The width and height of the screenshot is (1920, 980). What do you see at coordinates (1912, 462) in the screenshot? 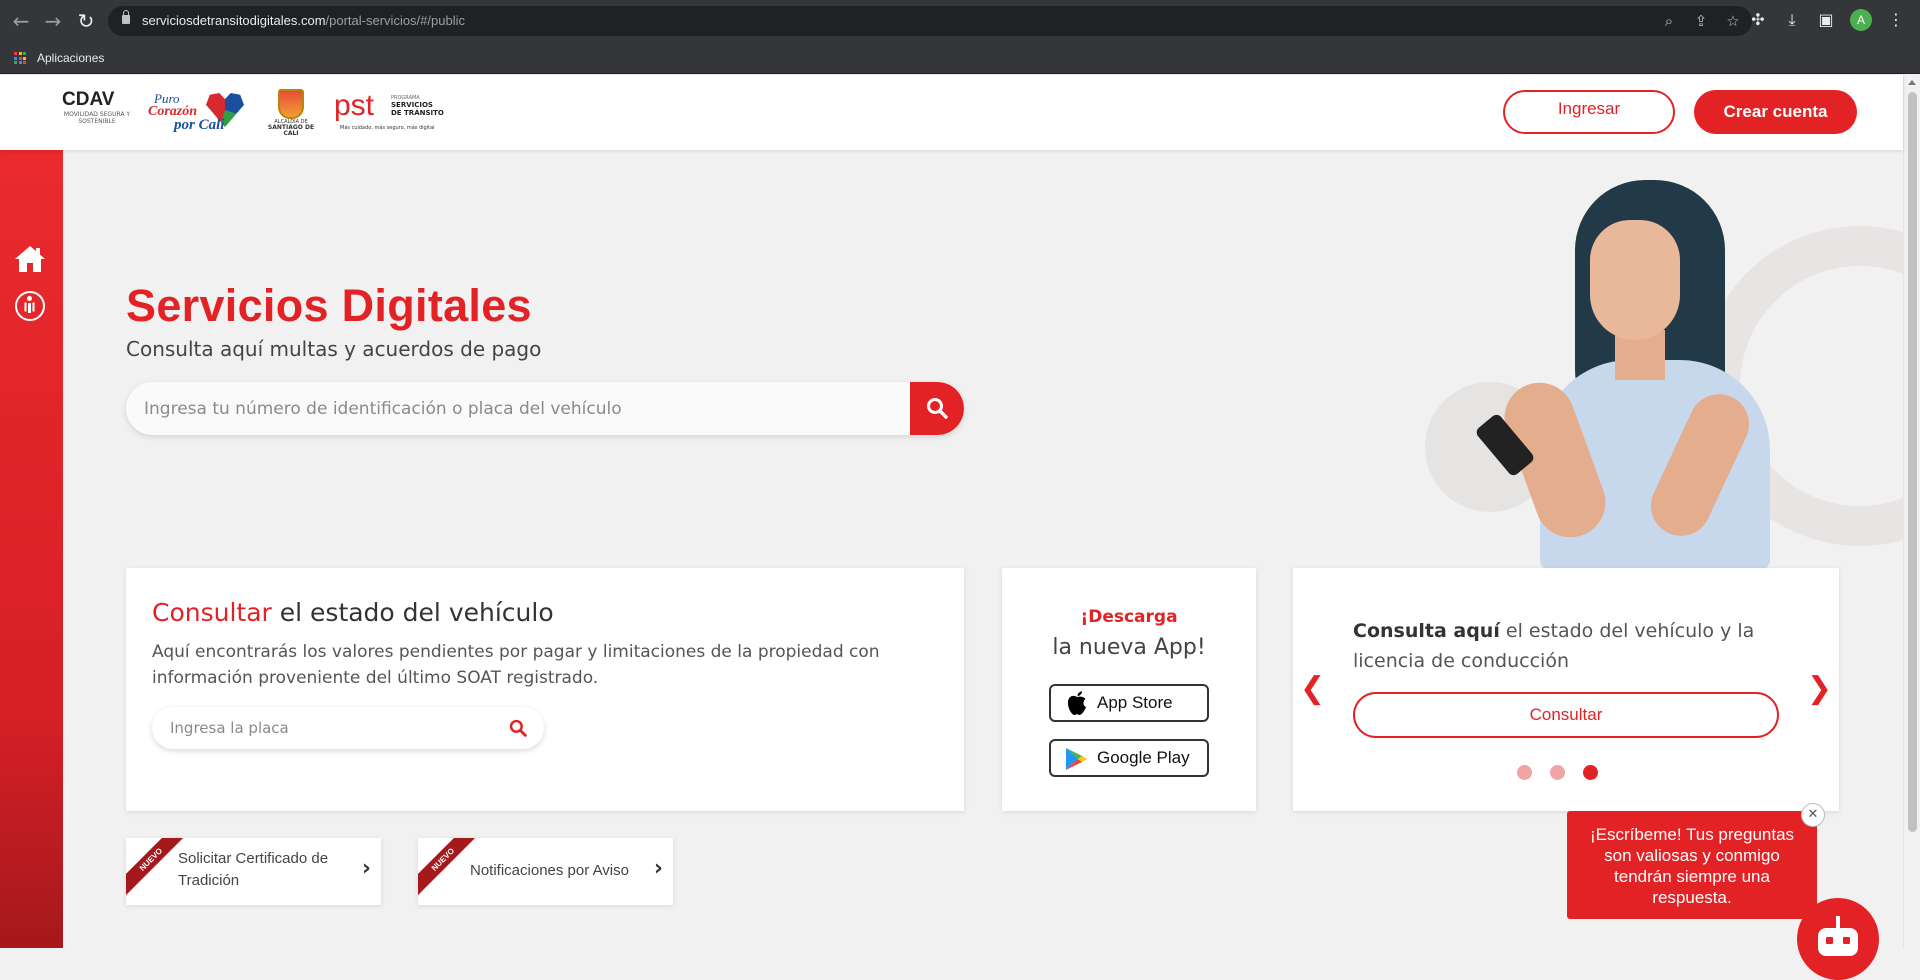
I see `scroll-thumb` at bounding box center [1912, 462].